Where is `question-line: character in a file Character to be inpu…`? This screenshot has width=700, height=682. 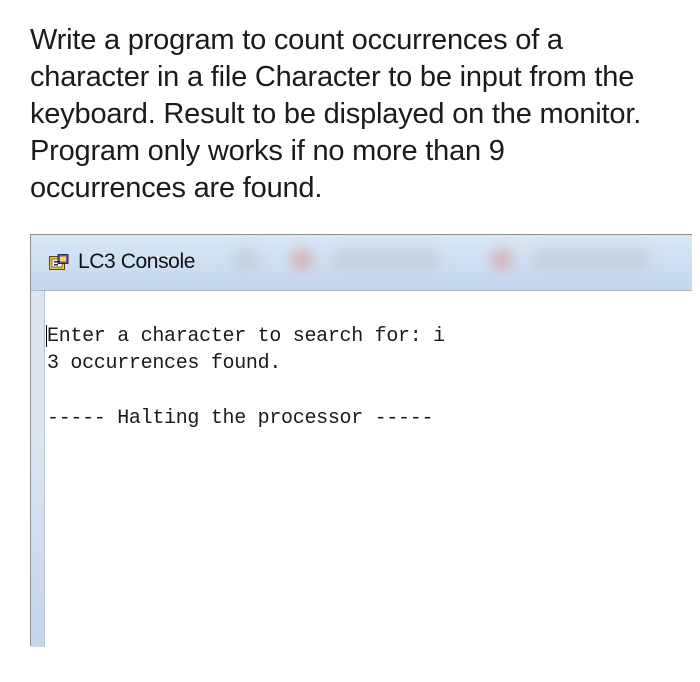
question-line: character in a file Character to be inpu… is located at coordinates (332, 77).